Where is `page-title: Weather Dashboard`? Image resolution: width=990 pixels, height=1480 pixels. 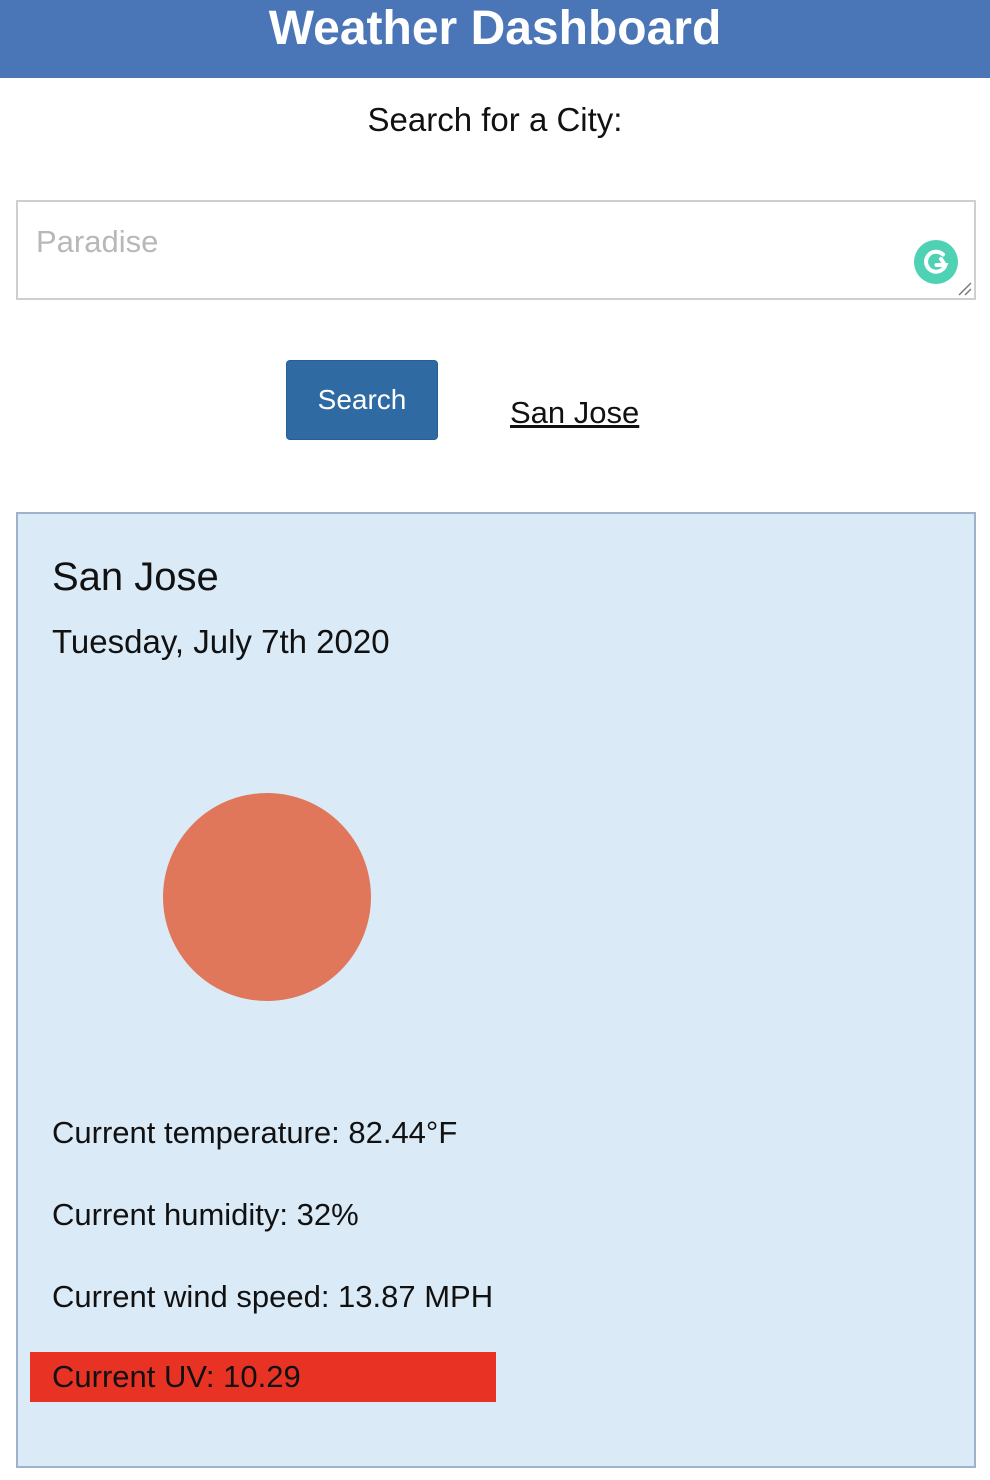
page-title: Weather Dashboard is located at coordinates (495, 28).